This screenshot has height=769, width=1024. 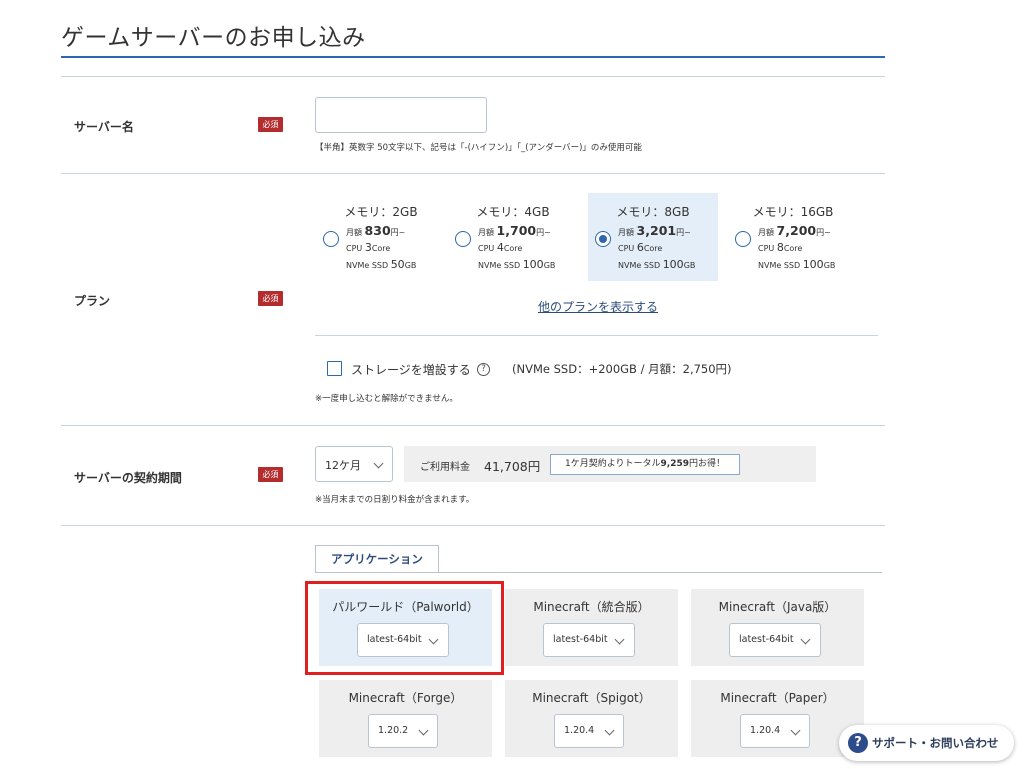 What do you see at coordinates (334, 368) in the screenshot?
I see `storage-checkbox` at bounding box center [334, 368].